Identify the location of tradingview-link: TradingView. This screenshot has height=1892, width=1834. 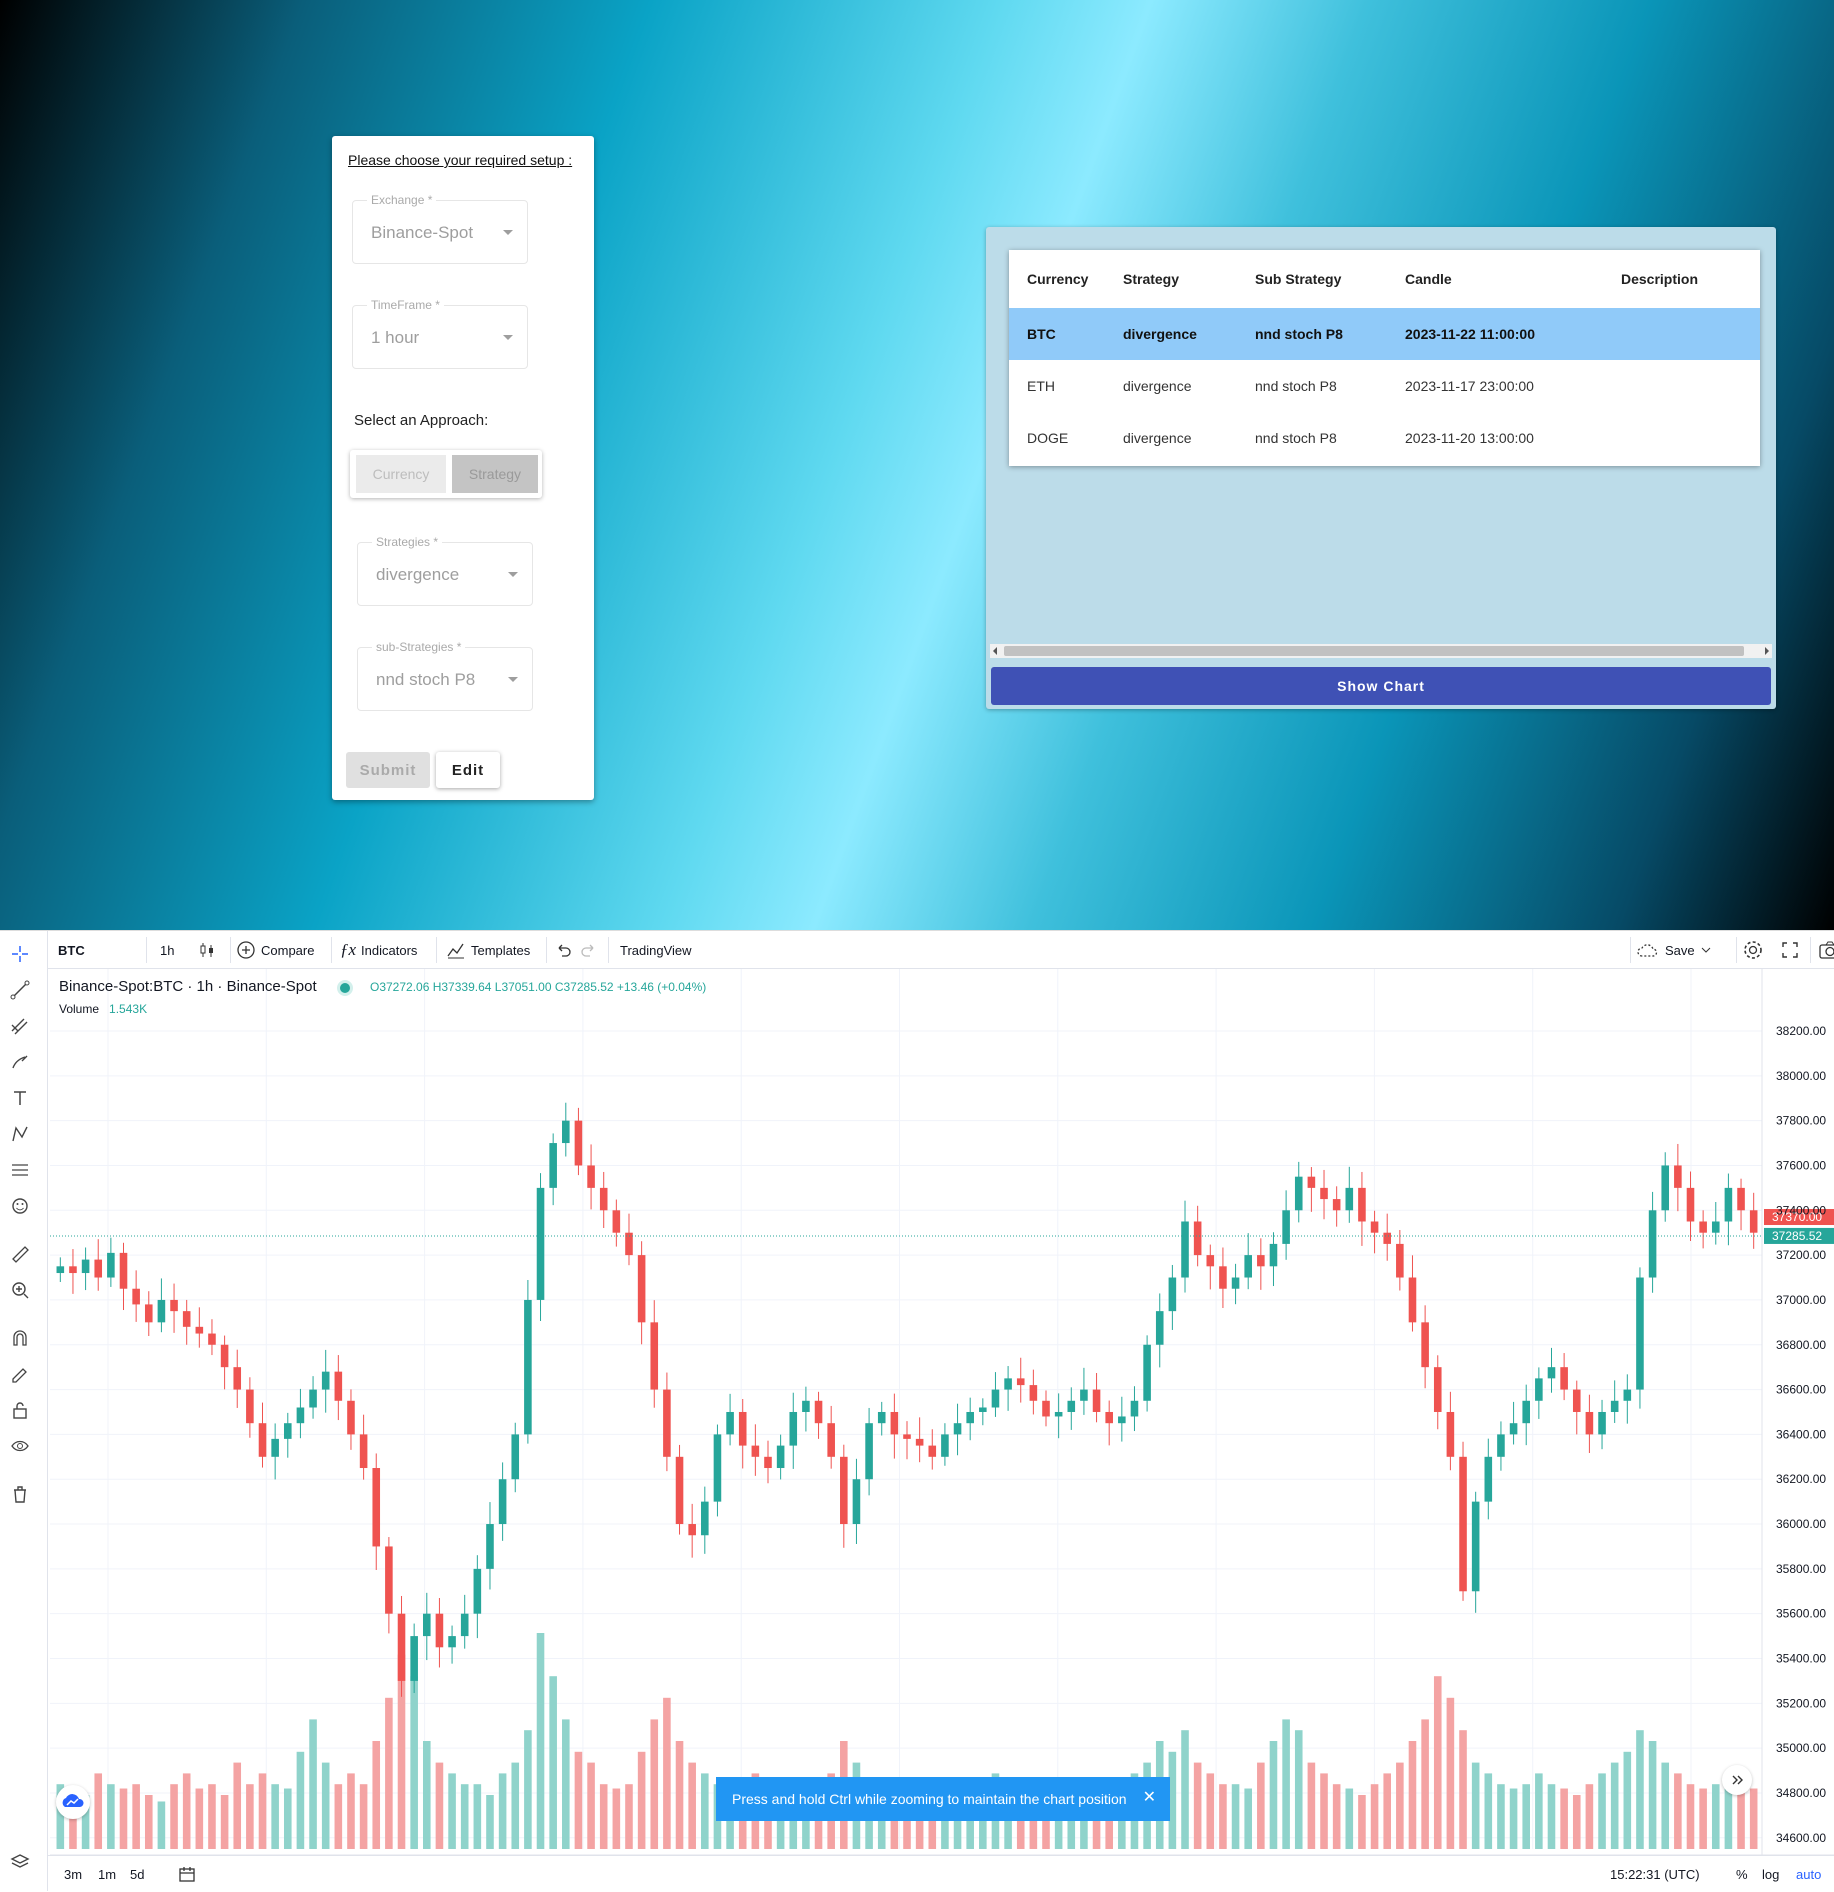
(656, 950).